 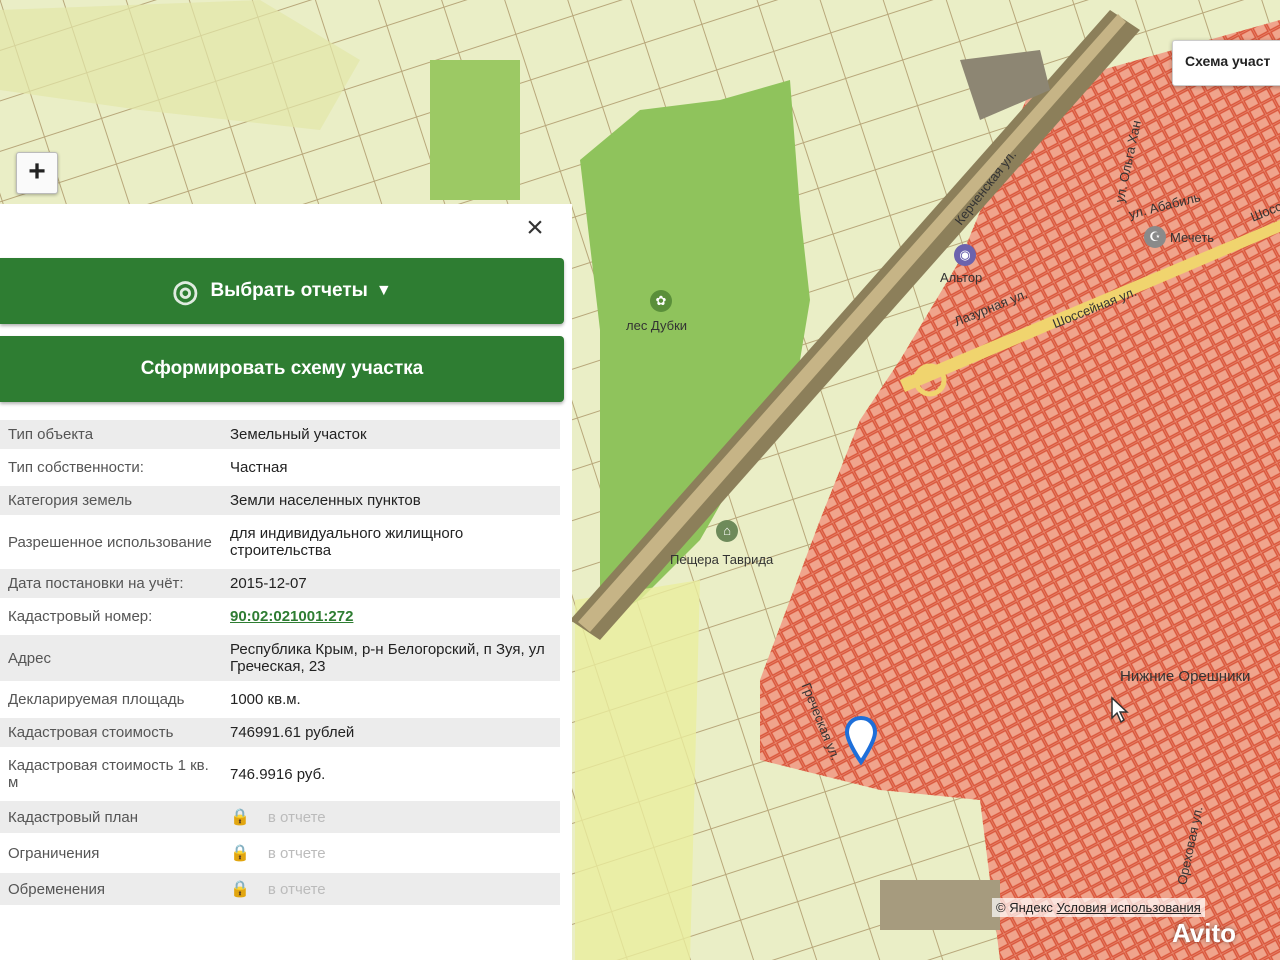 What do you see at coordinates (1024, 907) in the screenshot?
I see `copyright-text: © Яндекс` at bounding box center [1024, 907].